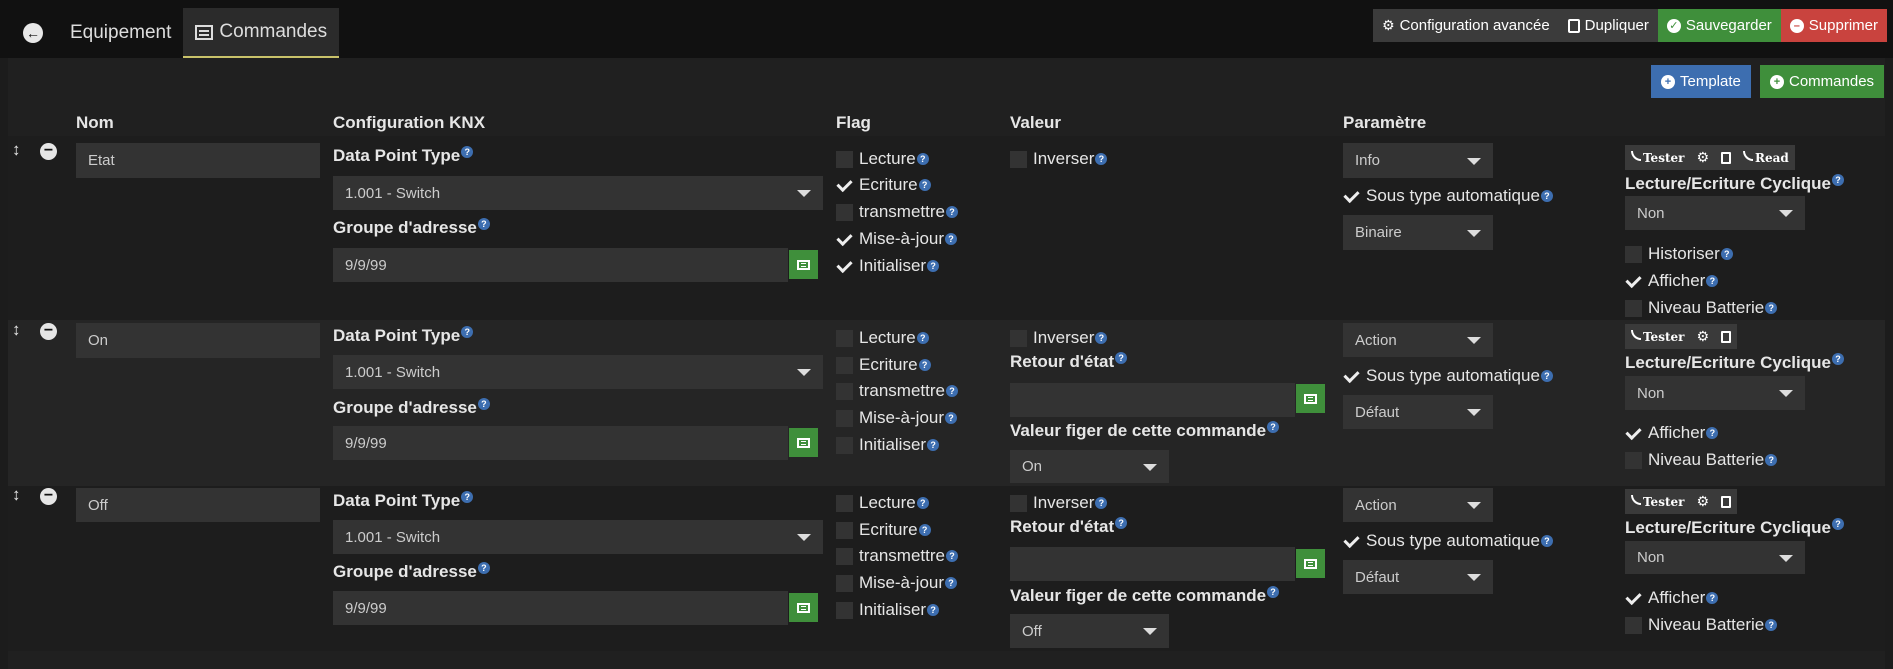  What do you see at coordinates (1089, 466) in the screenshot?
I see `figer-select: On` at bounding box center [1089, 466].